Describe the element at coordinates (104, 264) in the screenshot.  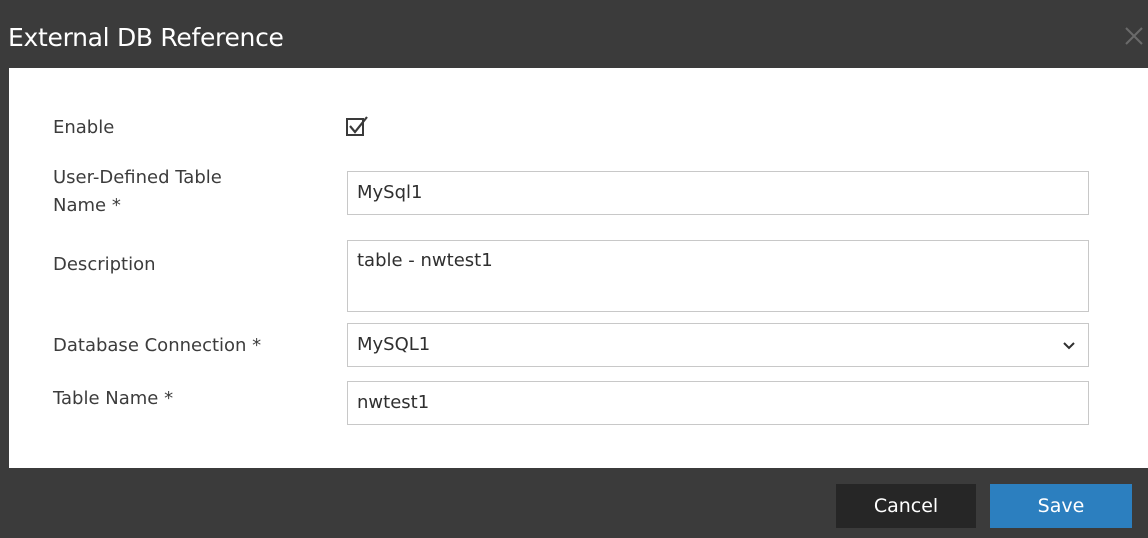
I see `description-label: Description` at that location.